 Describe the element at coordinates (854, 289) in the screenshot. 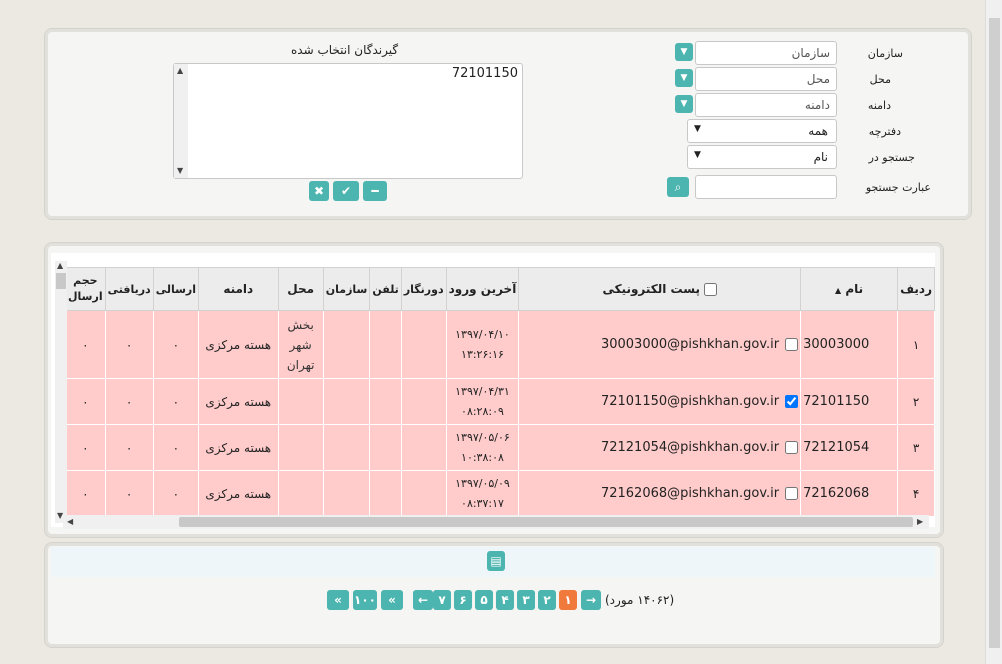

I see `header-name-label: نام` at that location.